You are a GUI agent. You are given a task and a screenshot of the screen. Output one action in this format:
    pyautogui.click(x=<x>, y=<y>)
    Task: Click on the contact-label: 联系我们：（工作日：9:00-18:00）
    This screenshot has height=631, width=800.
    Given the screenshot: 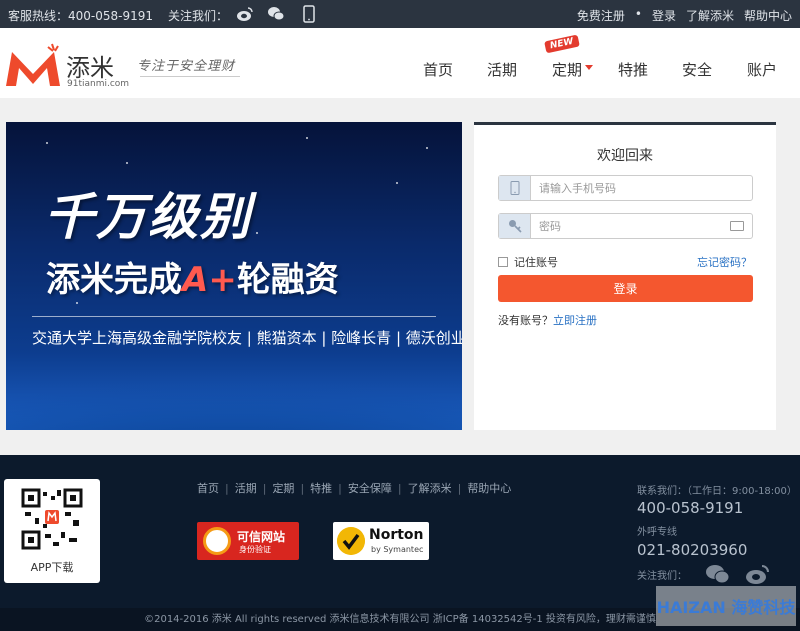 What is the action you would take?
    pyautogui.click(x=717, y=491)
    